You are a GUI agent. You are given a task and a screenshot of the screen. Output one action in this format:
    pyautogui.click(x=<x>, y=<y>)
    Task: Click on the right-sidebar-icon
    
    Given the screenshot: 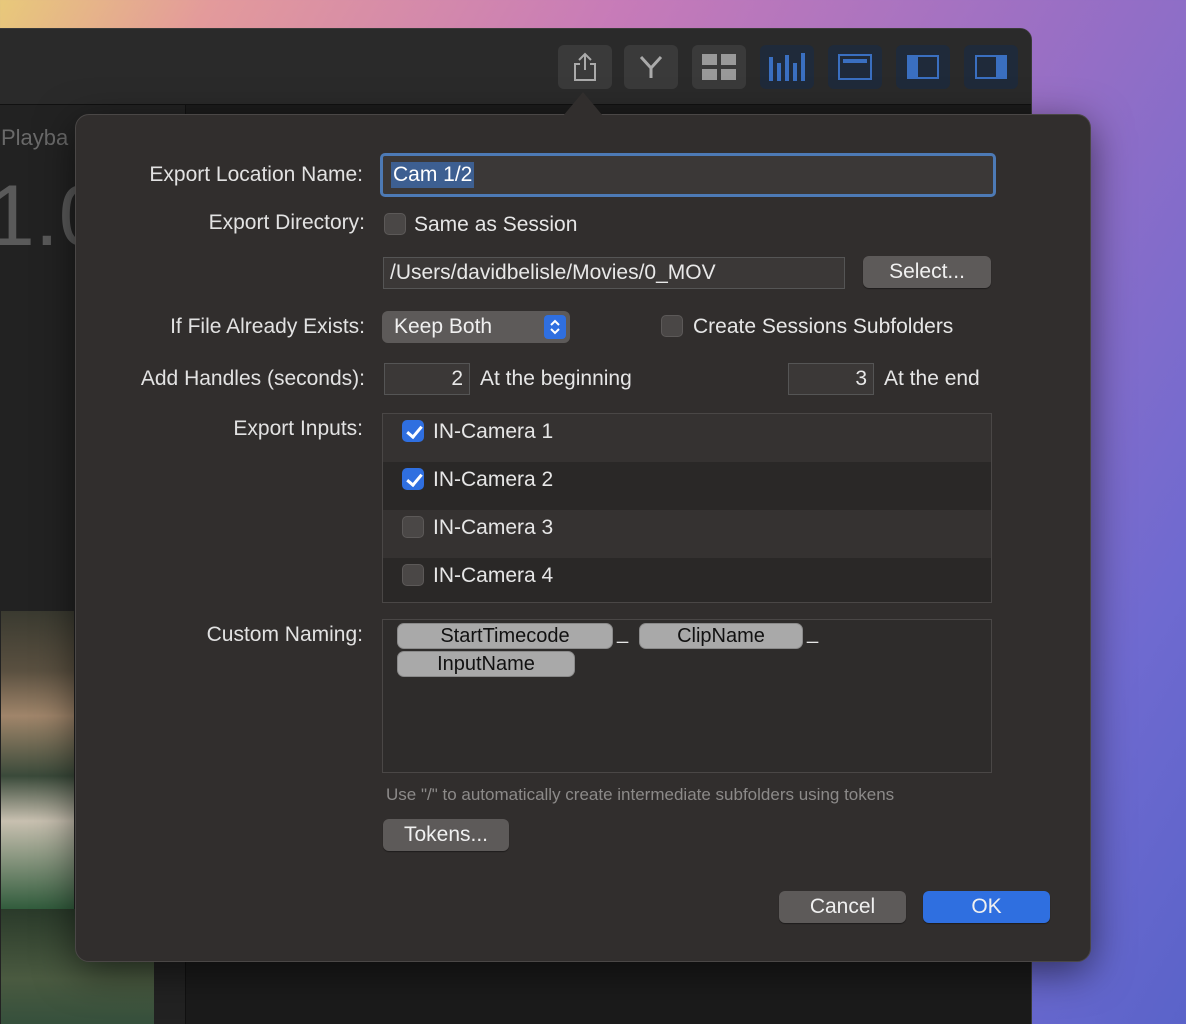 What is the action you would take?
    pyautogui.click(x=991, y=67)
    